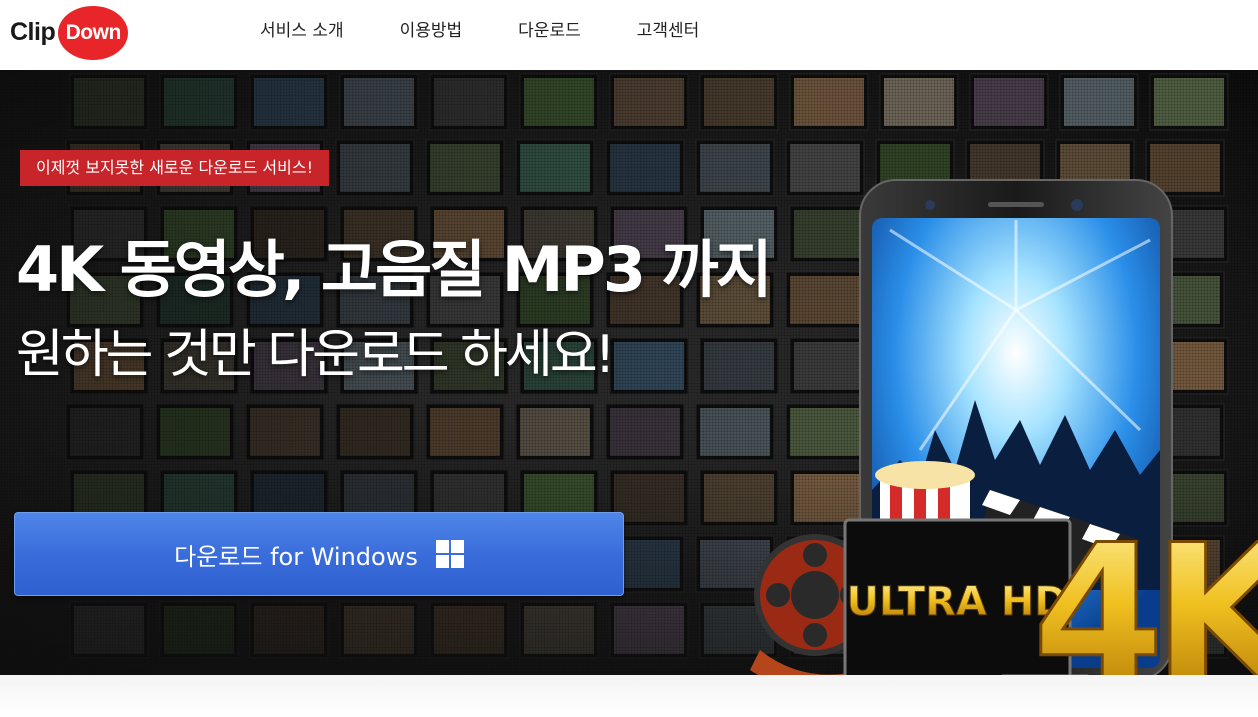 This screenshot has height=717, width=1258. What do you see at coordinates (316, 355) in the screenshot?
I see `hero-subline: 원하는 것만 다운로드 하세요!` at bounding box center [316, 355].